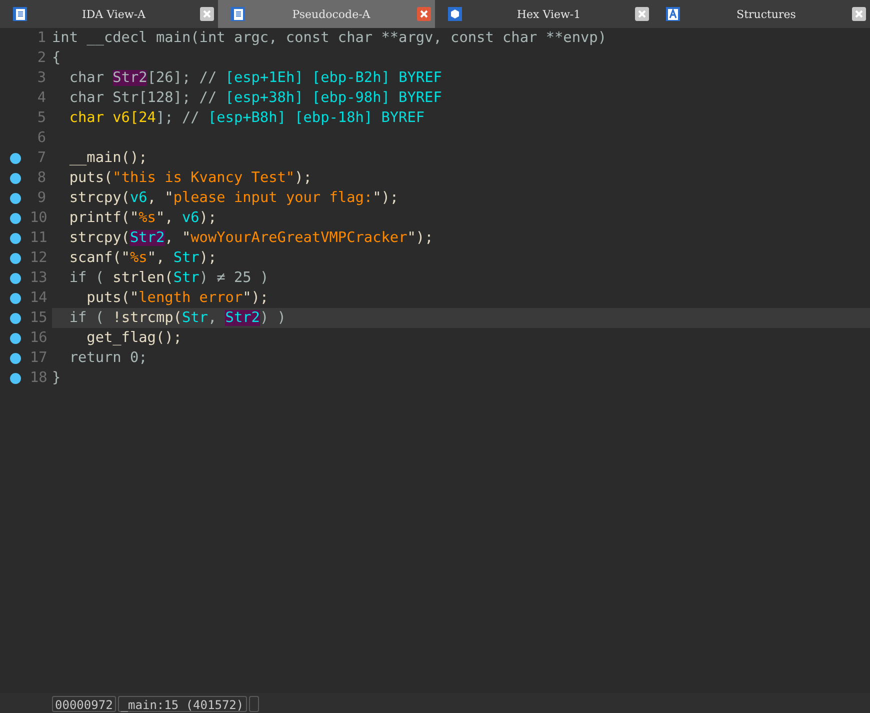 This screenshot has width=870, height=713. What do you see at coordinates (38, 278) in the screenshot?
I see `line-number: 13` at bounding box center [38, 278].